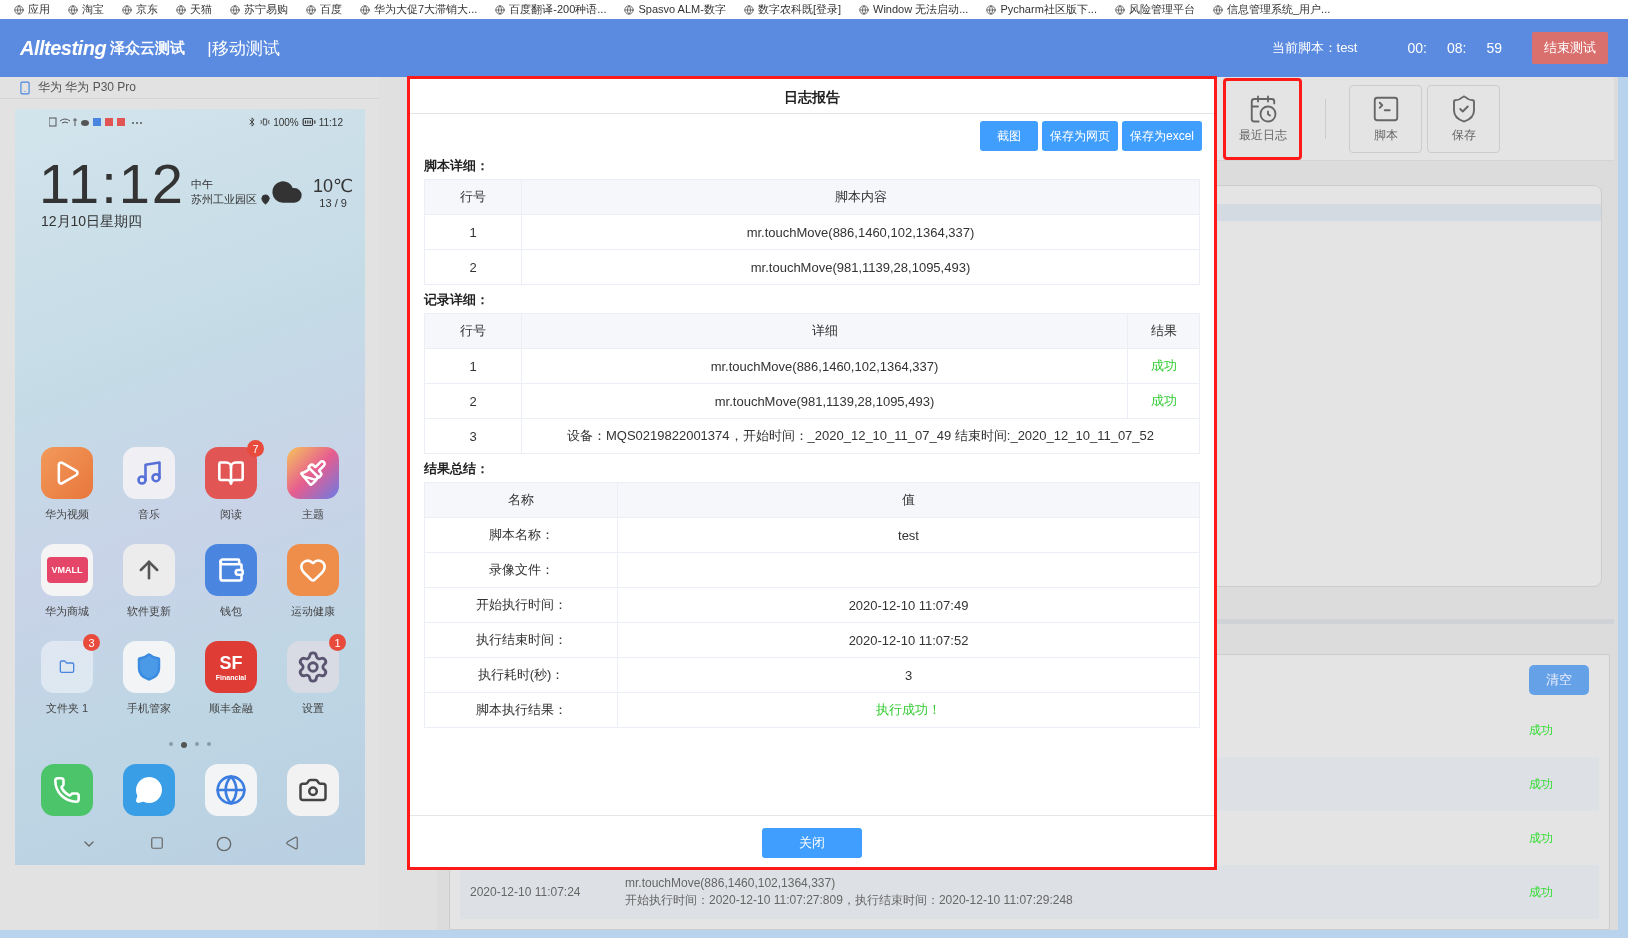 Image resolution: width=1628 pixels, height=938 pixels. What do you see at coordinates (149, 611) in the screenshot?
I see `app-label: 软件更新` at bounding box center [149, 611].